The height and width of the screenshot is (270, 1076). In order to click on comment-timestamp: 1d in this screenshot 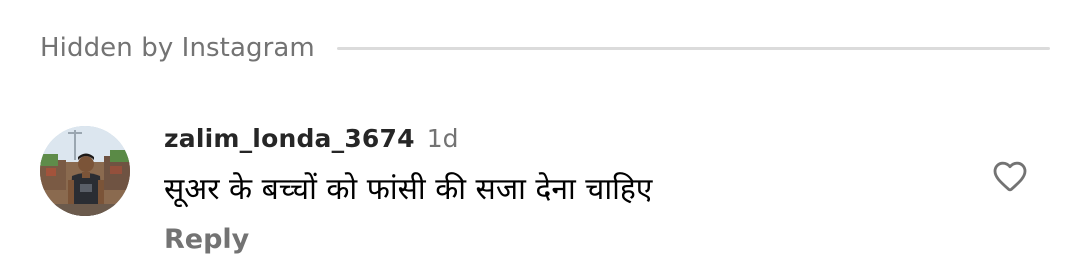, I will do `click(442, 138)`.